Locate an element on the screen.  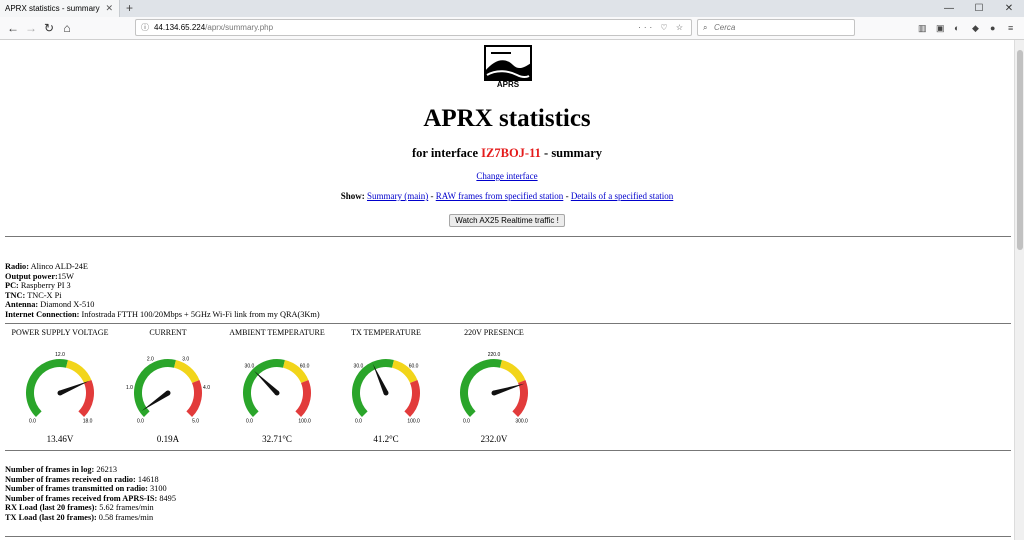
account-icon: ● is located at coordinates (992, 28).